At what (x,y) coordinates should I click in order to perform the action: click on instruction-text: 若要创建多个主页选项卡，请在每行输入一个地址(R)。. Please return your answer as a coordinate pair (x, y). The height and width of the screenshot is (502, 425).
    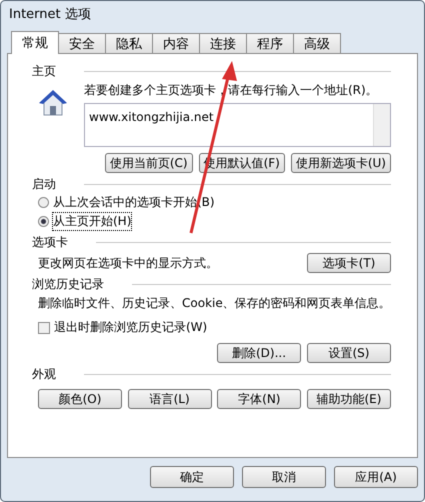
    Looking at the image, I should click on (231, 90).